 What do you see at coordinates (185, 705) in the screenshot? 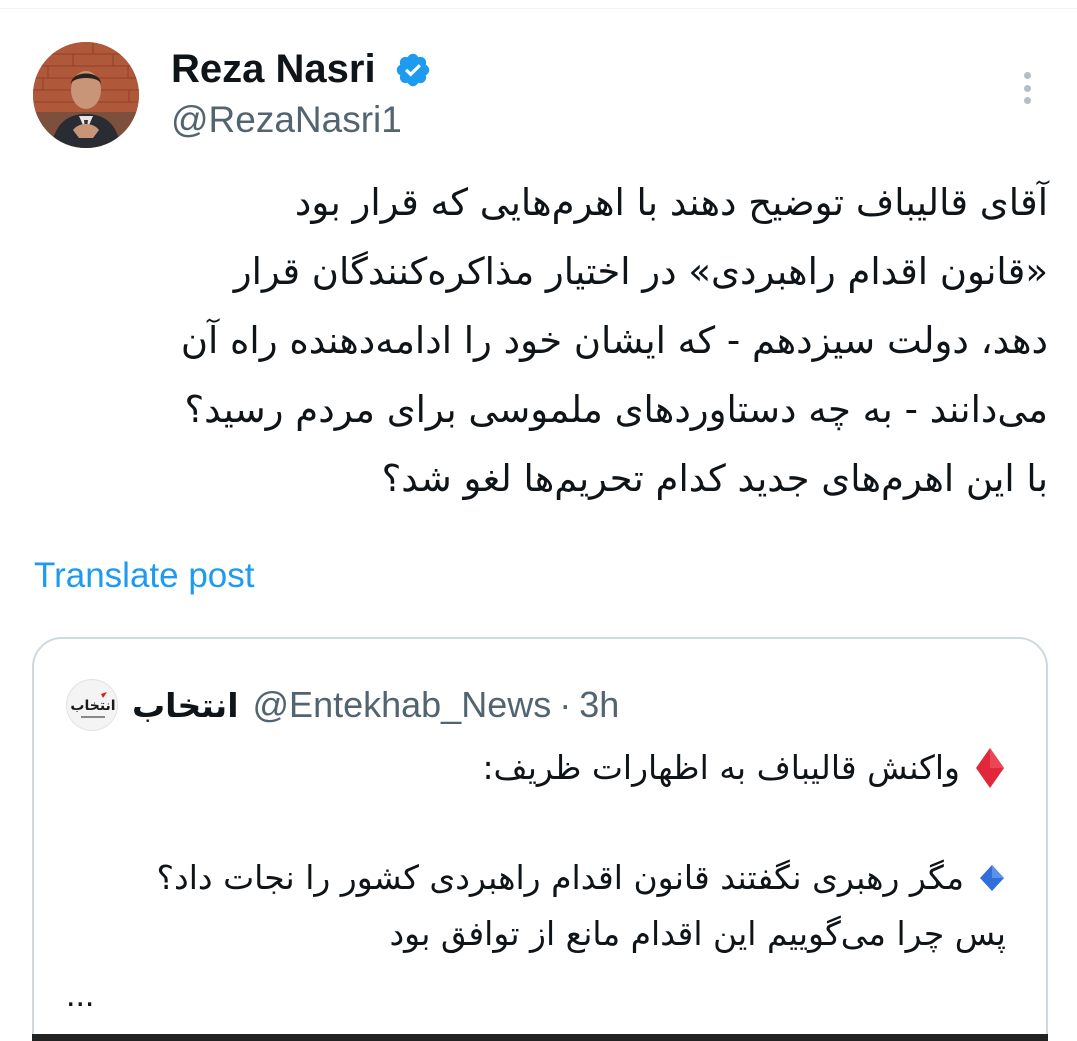
I see `quoted-display-name: انتخاب` at bounding box center [185, 705].